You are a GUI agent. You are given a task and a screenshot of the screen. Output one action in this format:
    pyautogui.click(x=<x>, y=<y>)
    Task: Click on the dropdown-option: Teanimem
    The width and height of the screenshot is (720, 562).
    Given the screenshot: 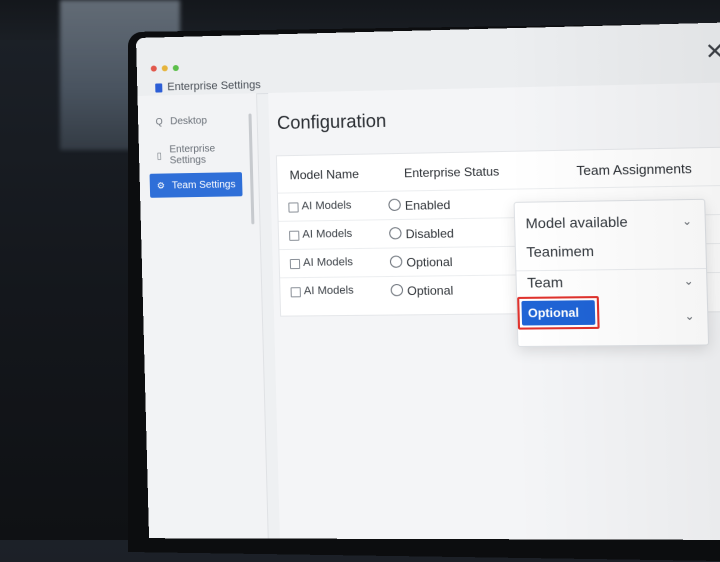 What is the action you would take?
    pyautogui.click(x=560, y=251)
    